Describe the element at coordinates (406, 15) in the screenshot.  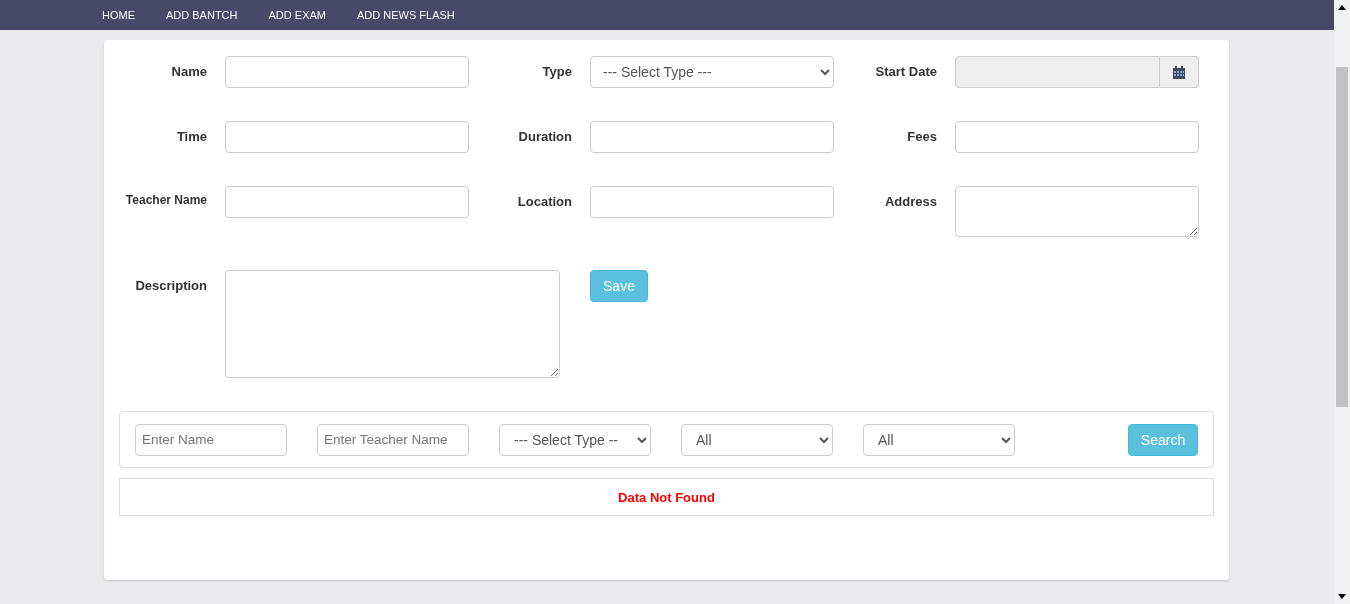
I see `nav-link: ADD NEWS FLASH` at that location.